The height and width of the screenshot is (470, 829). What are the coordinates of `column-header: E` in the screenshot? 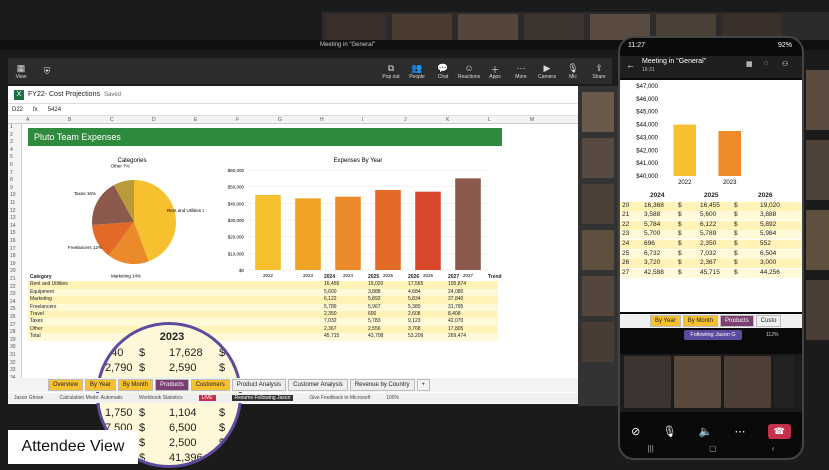 It's located at (195, 120).